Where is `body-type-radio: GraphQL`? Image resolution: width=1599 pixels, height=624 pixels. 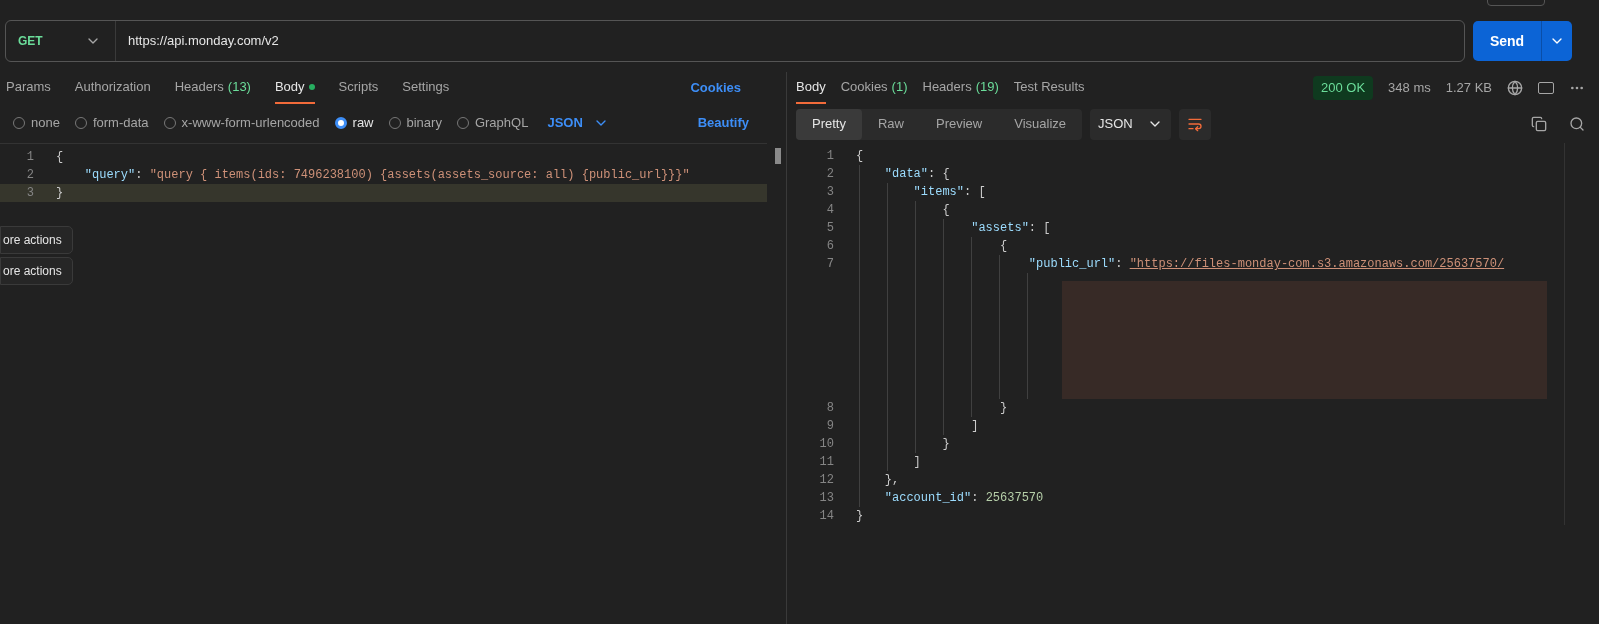
body-type-radio: GraphQL is located at coordinates (492, 123).